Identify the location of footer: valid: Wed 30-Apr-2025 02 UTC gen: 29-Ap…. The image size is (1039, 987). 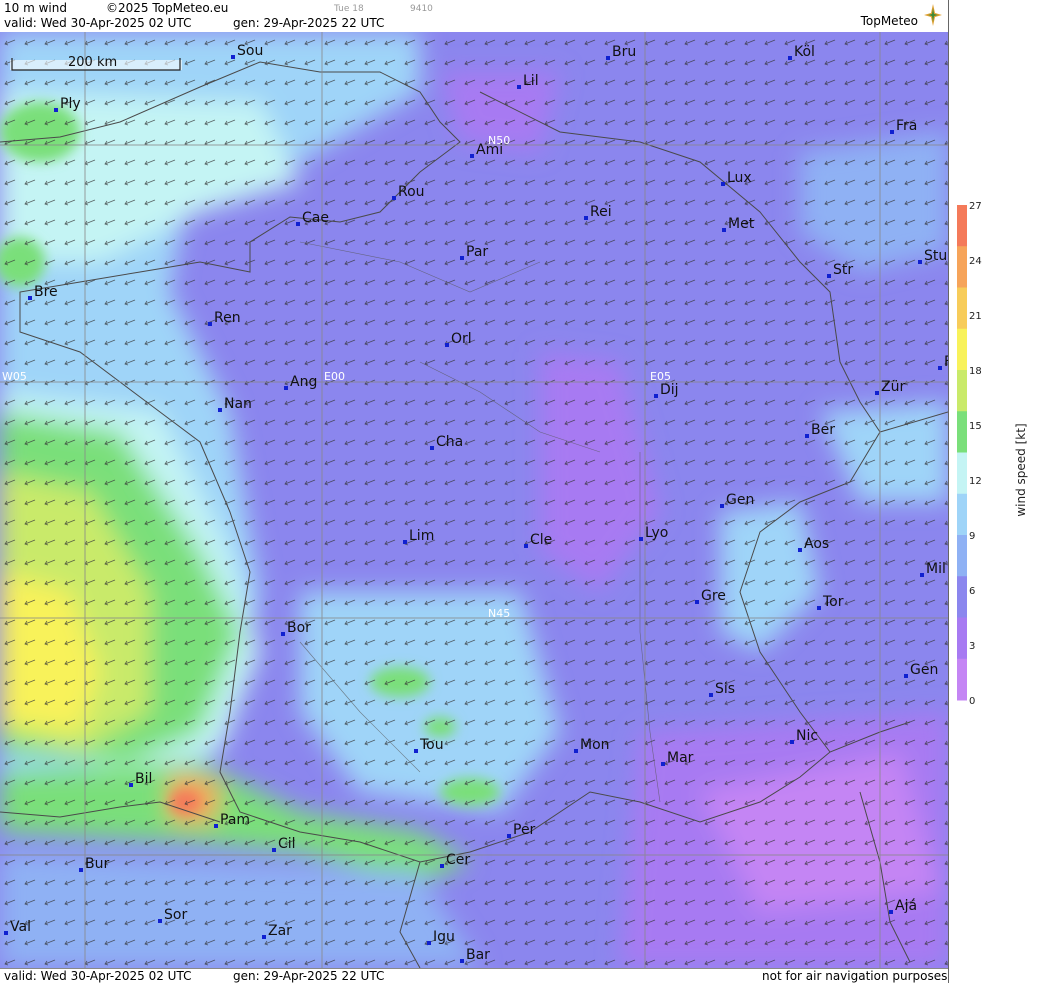
(474, 976).